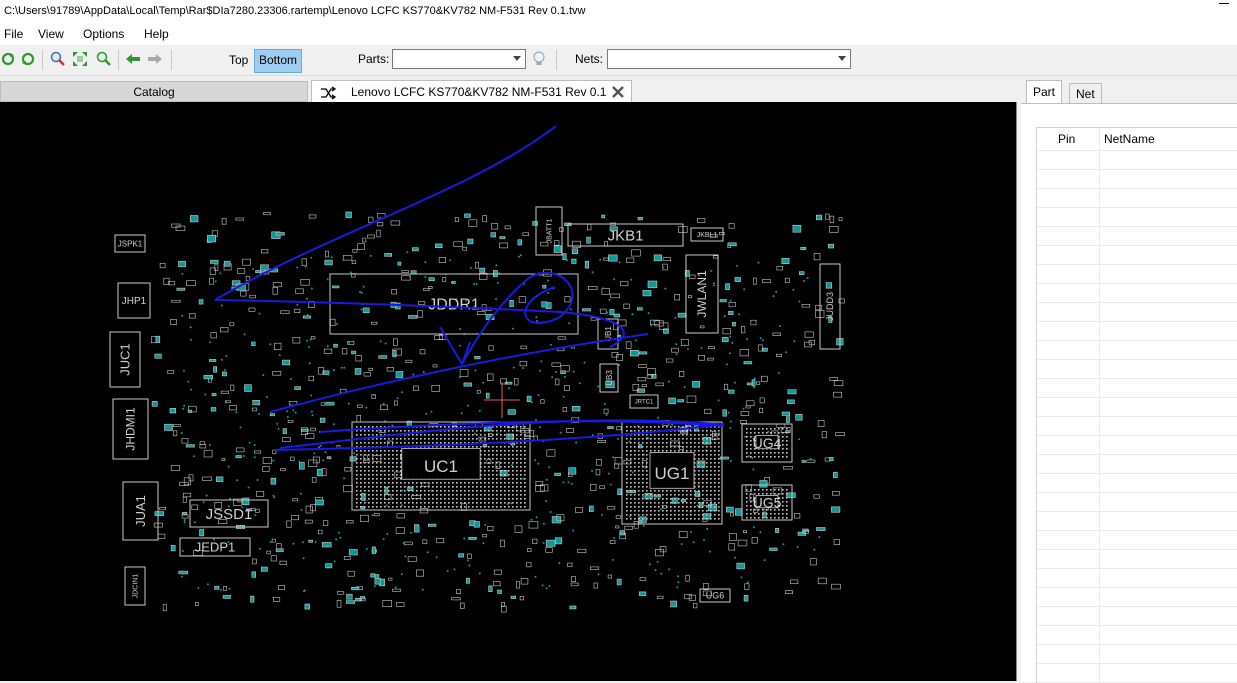  Describe the element at coordinates (58, 59) in the screenshot. I see `zoom-icon` at that location.